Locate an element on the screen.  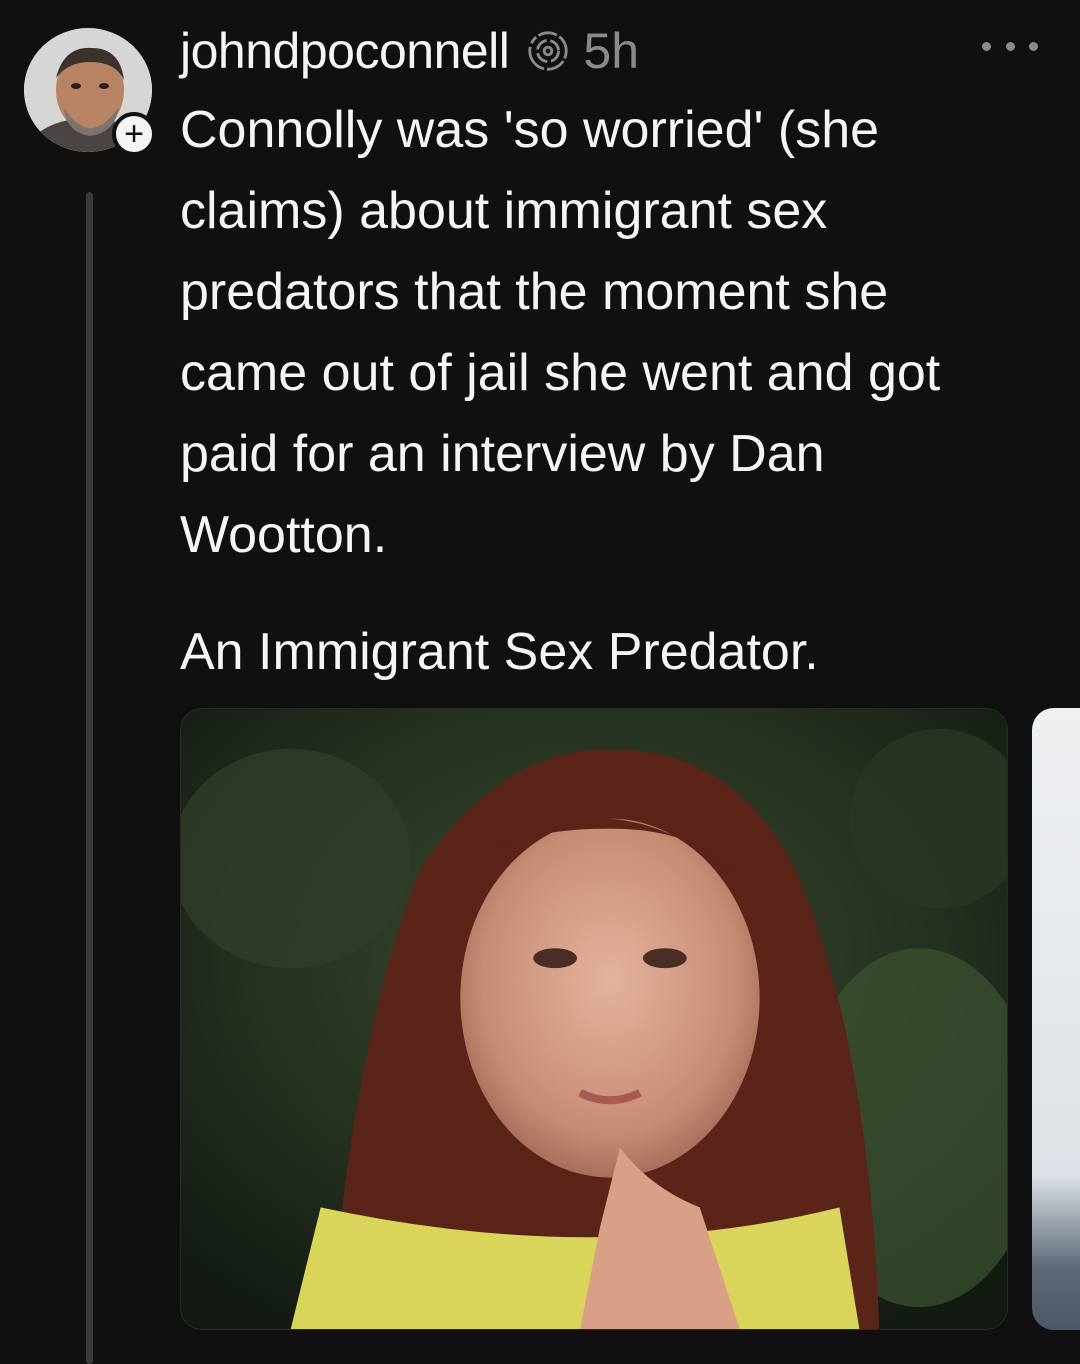
plus-icon: + is located at coordinates (134, 134).